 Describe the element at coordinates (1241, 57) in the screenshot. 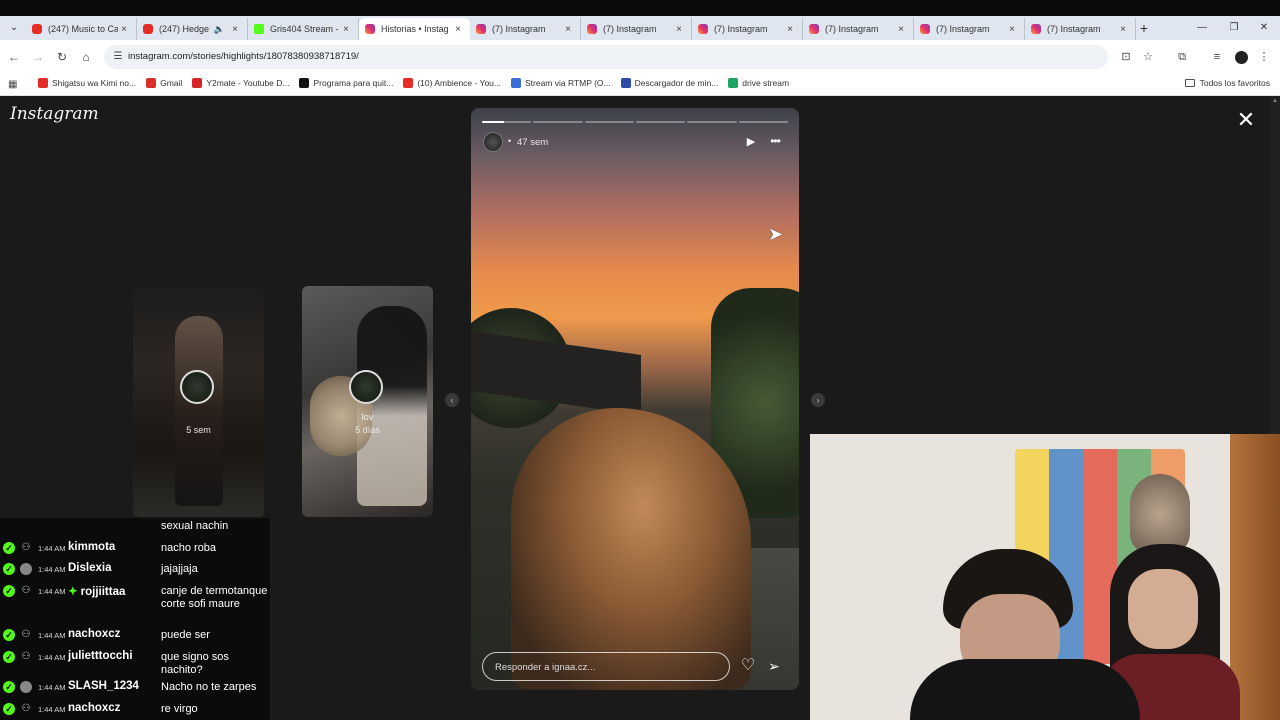

I see `profile-avatar` at that location.